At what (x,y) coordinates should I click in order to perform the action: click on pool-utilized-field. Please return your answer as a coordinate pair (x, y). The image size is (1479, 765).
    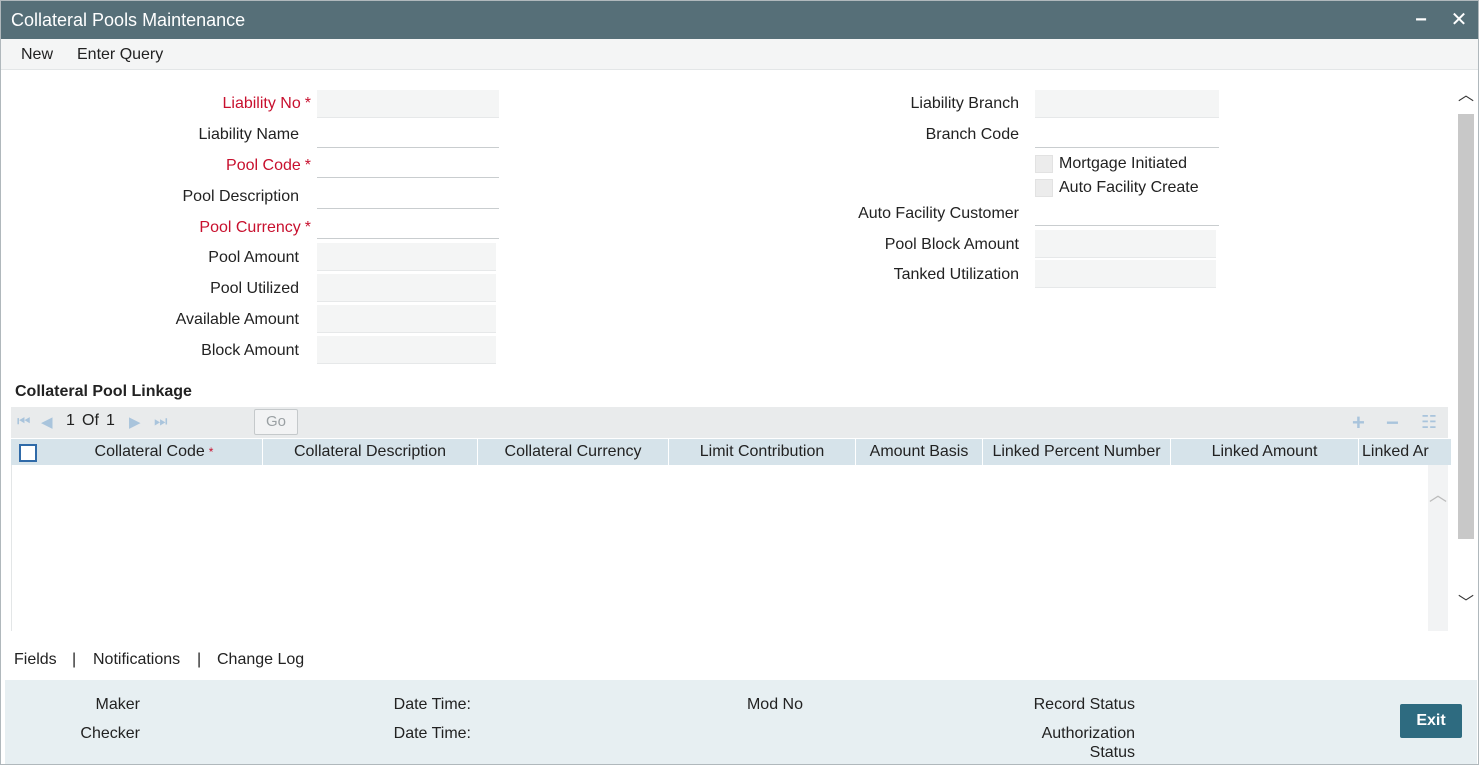
    Looking at the image, I should click on (406, 288).